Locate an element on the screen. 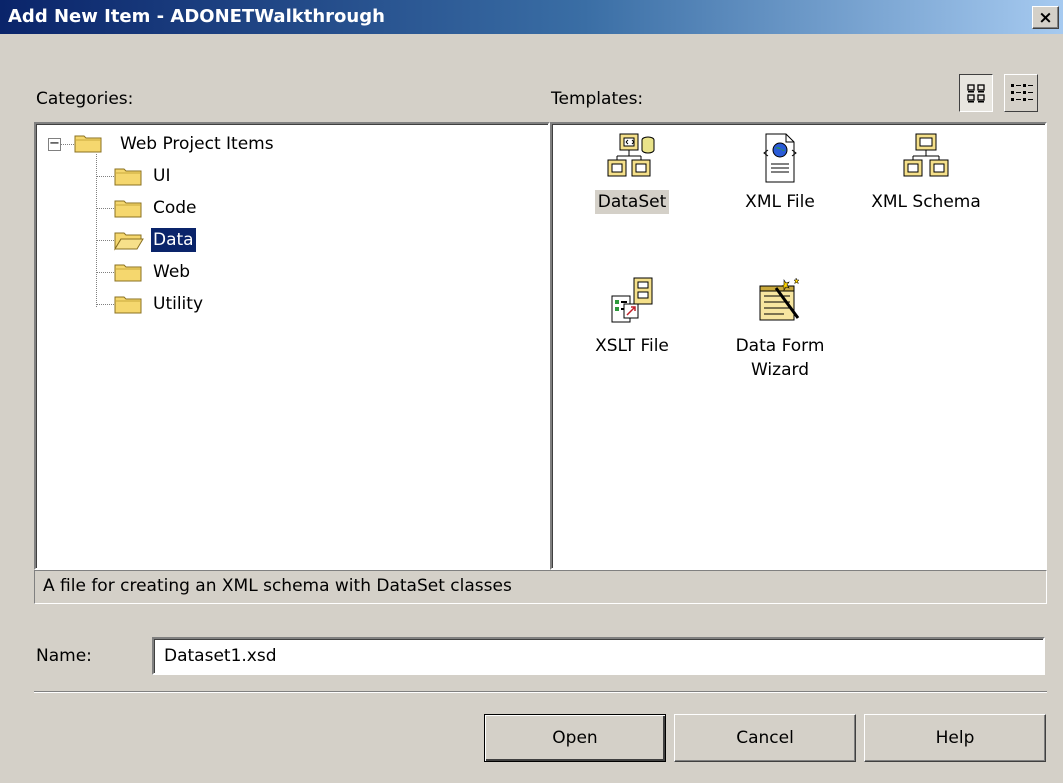 The width and height of the screenshot is (1063, 783). collapse-toggle: − is located at coordinates (54, 144).